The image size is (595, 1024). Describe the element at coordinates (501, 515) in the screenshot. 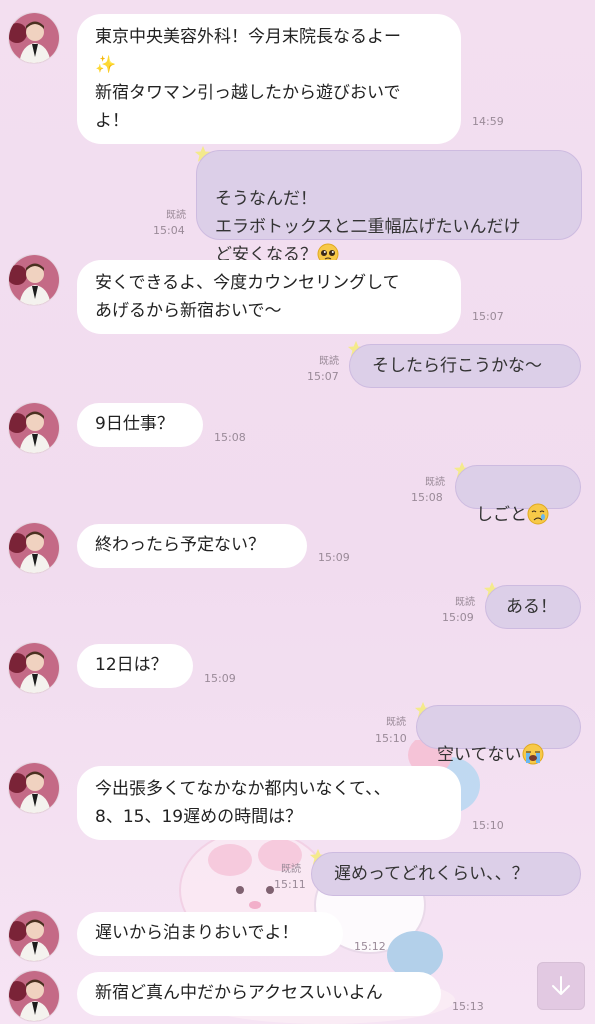

I see `message-text: しごと` at that location.